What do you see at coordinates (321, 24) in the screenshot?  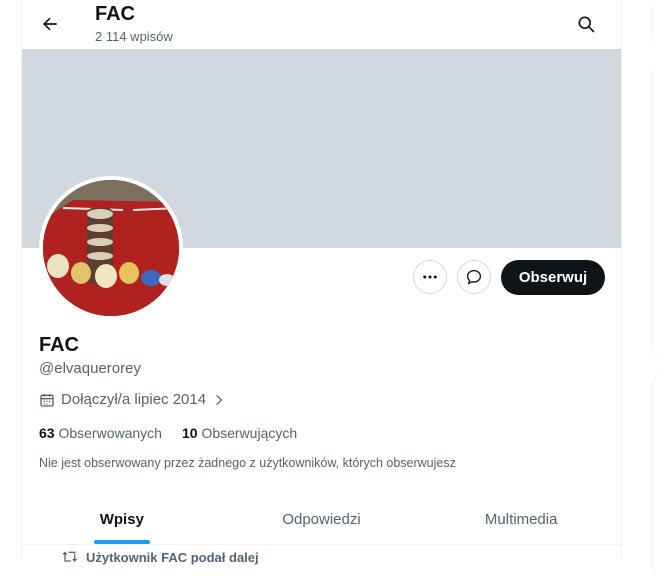 I see `top-bar: FAC 2 114 wpisów` at bounding box center [321, 24].